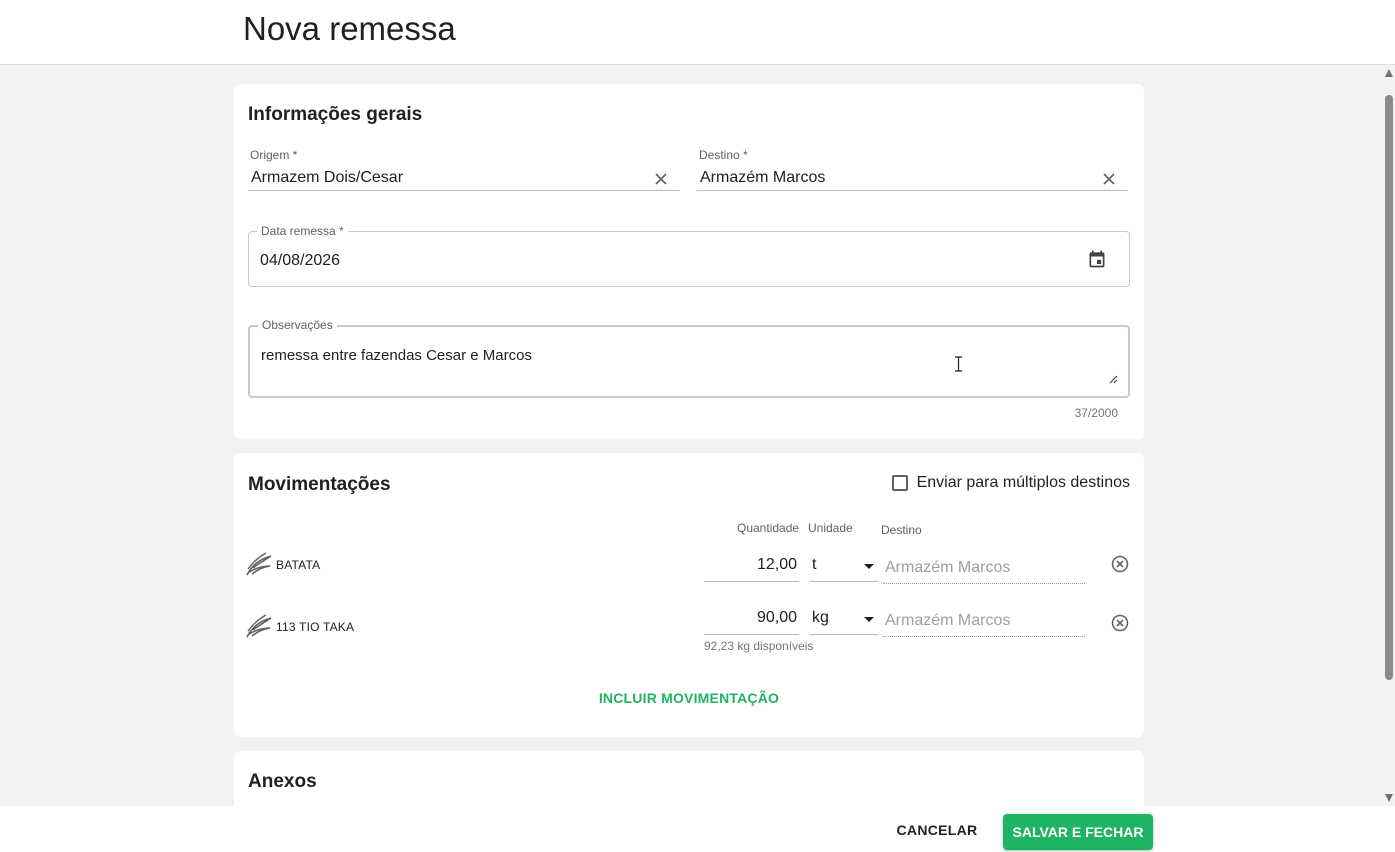  Describe the element at coordinates (751, 620) in the screenshot. I see `quantity-input: 90,00` at that location.